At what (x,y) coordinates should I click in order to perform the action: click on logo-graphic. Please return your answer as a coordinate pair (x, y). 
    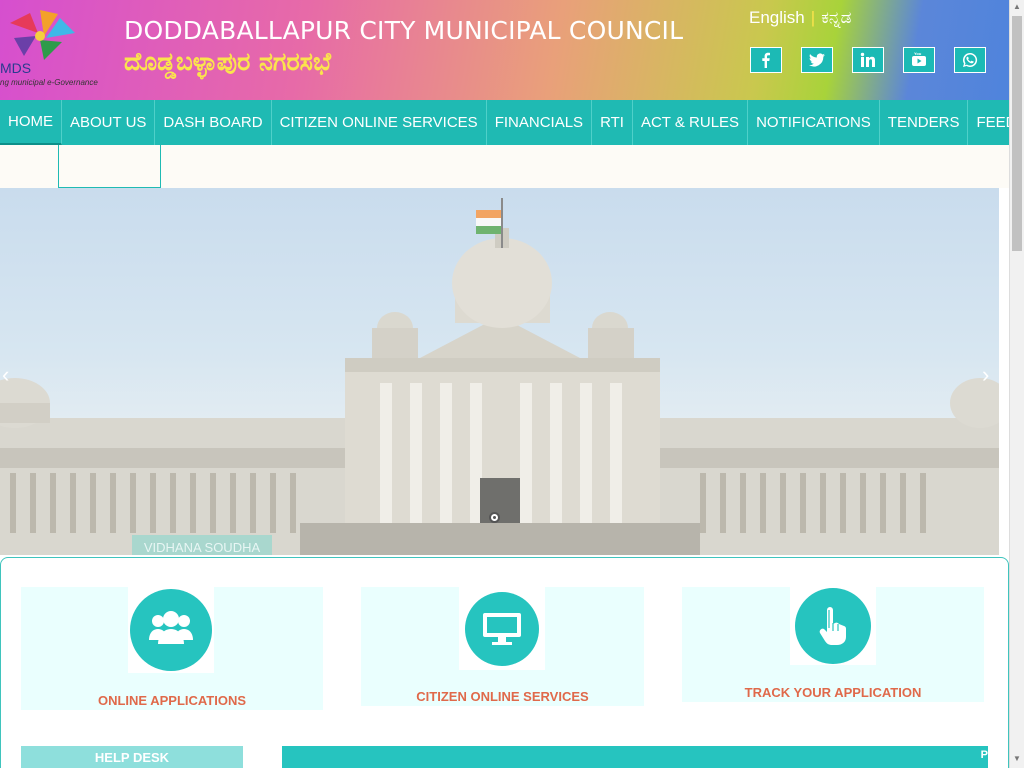
    Looking at the image, I should click on (42, 35).